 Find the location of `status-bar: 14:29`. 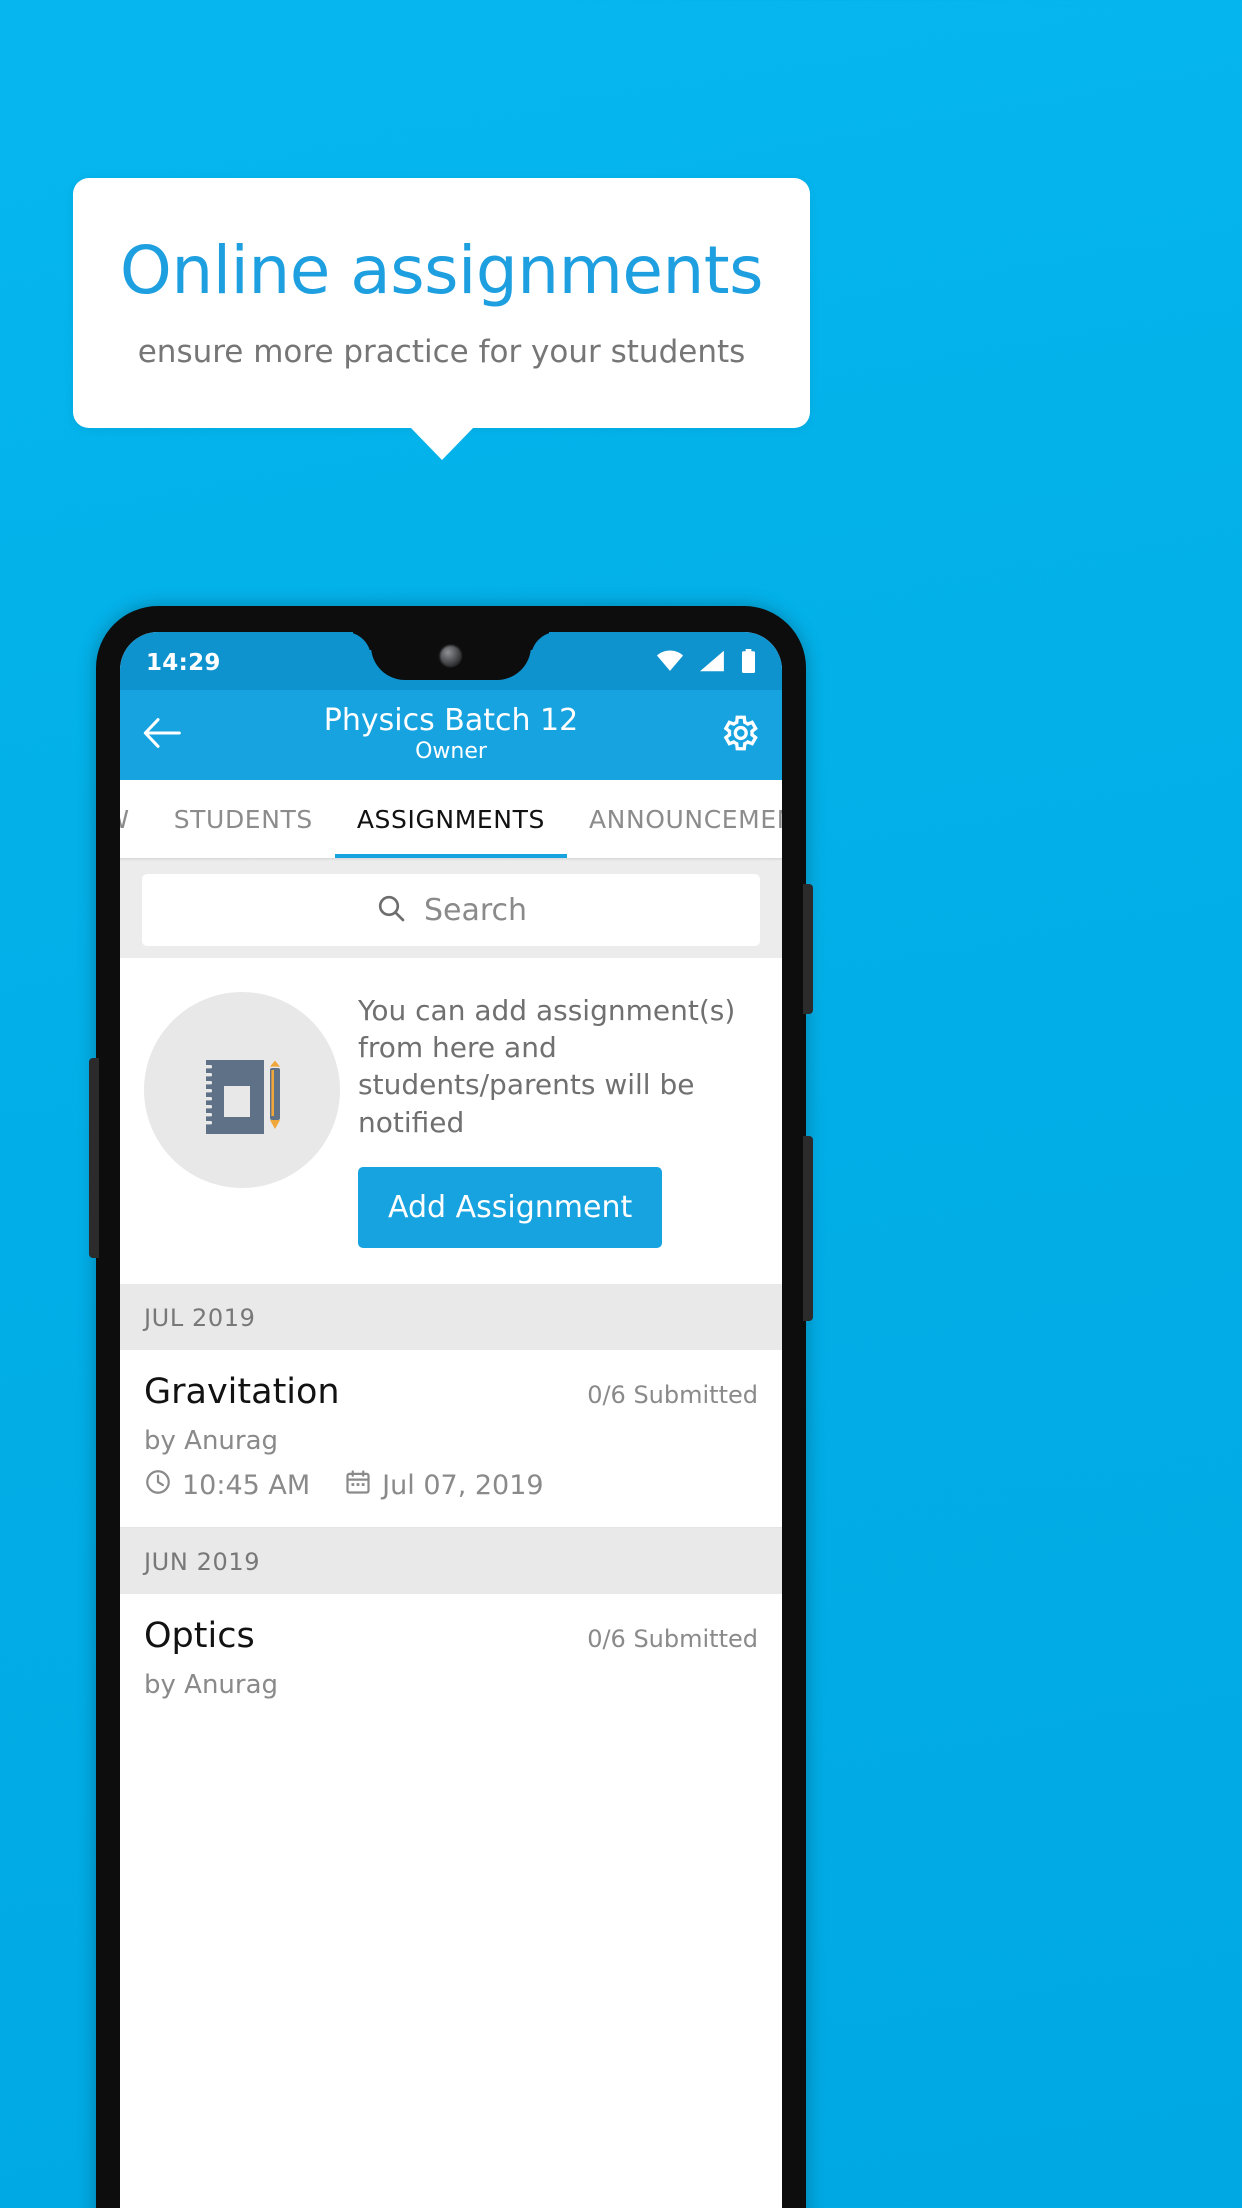

status-bar: 14:29 is located at coordinates (451, 661).